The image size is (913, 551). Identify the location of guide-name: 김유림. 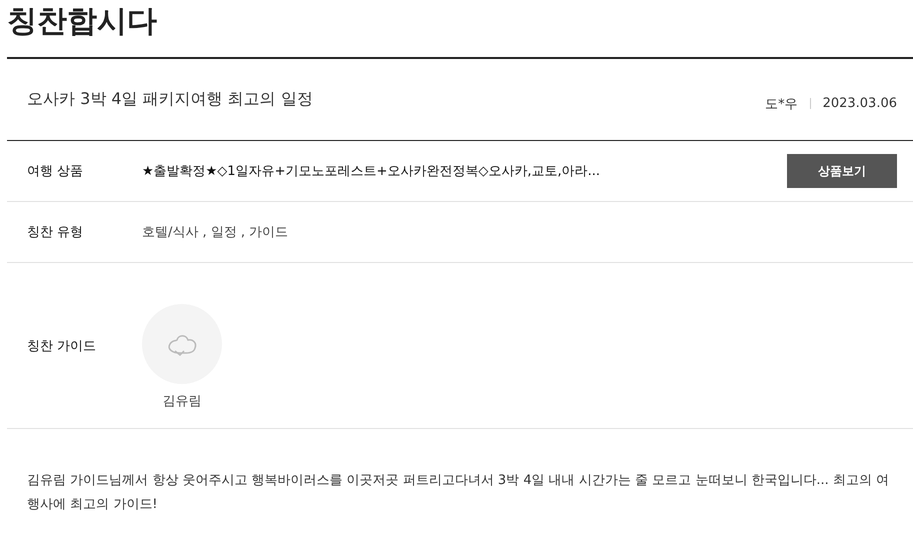
(182, 401).